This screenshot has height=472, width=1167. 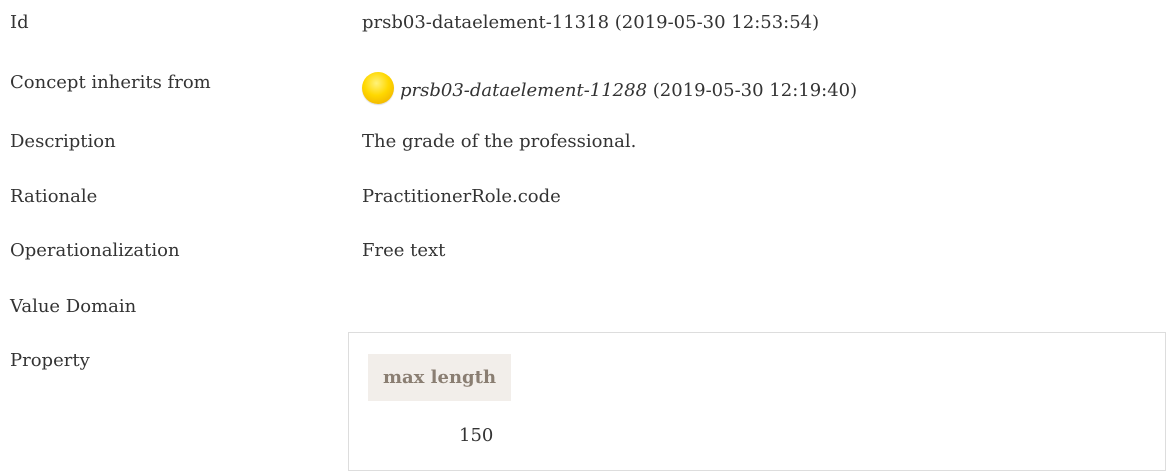 What do you see at coordinates (63, 141) in the screenshot?
I see `description-label: Description` at bounding box center [63, 141].